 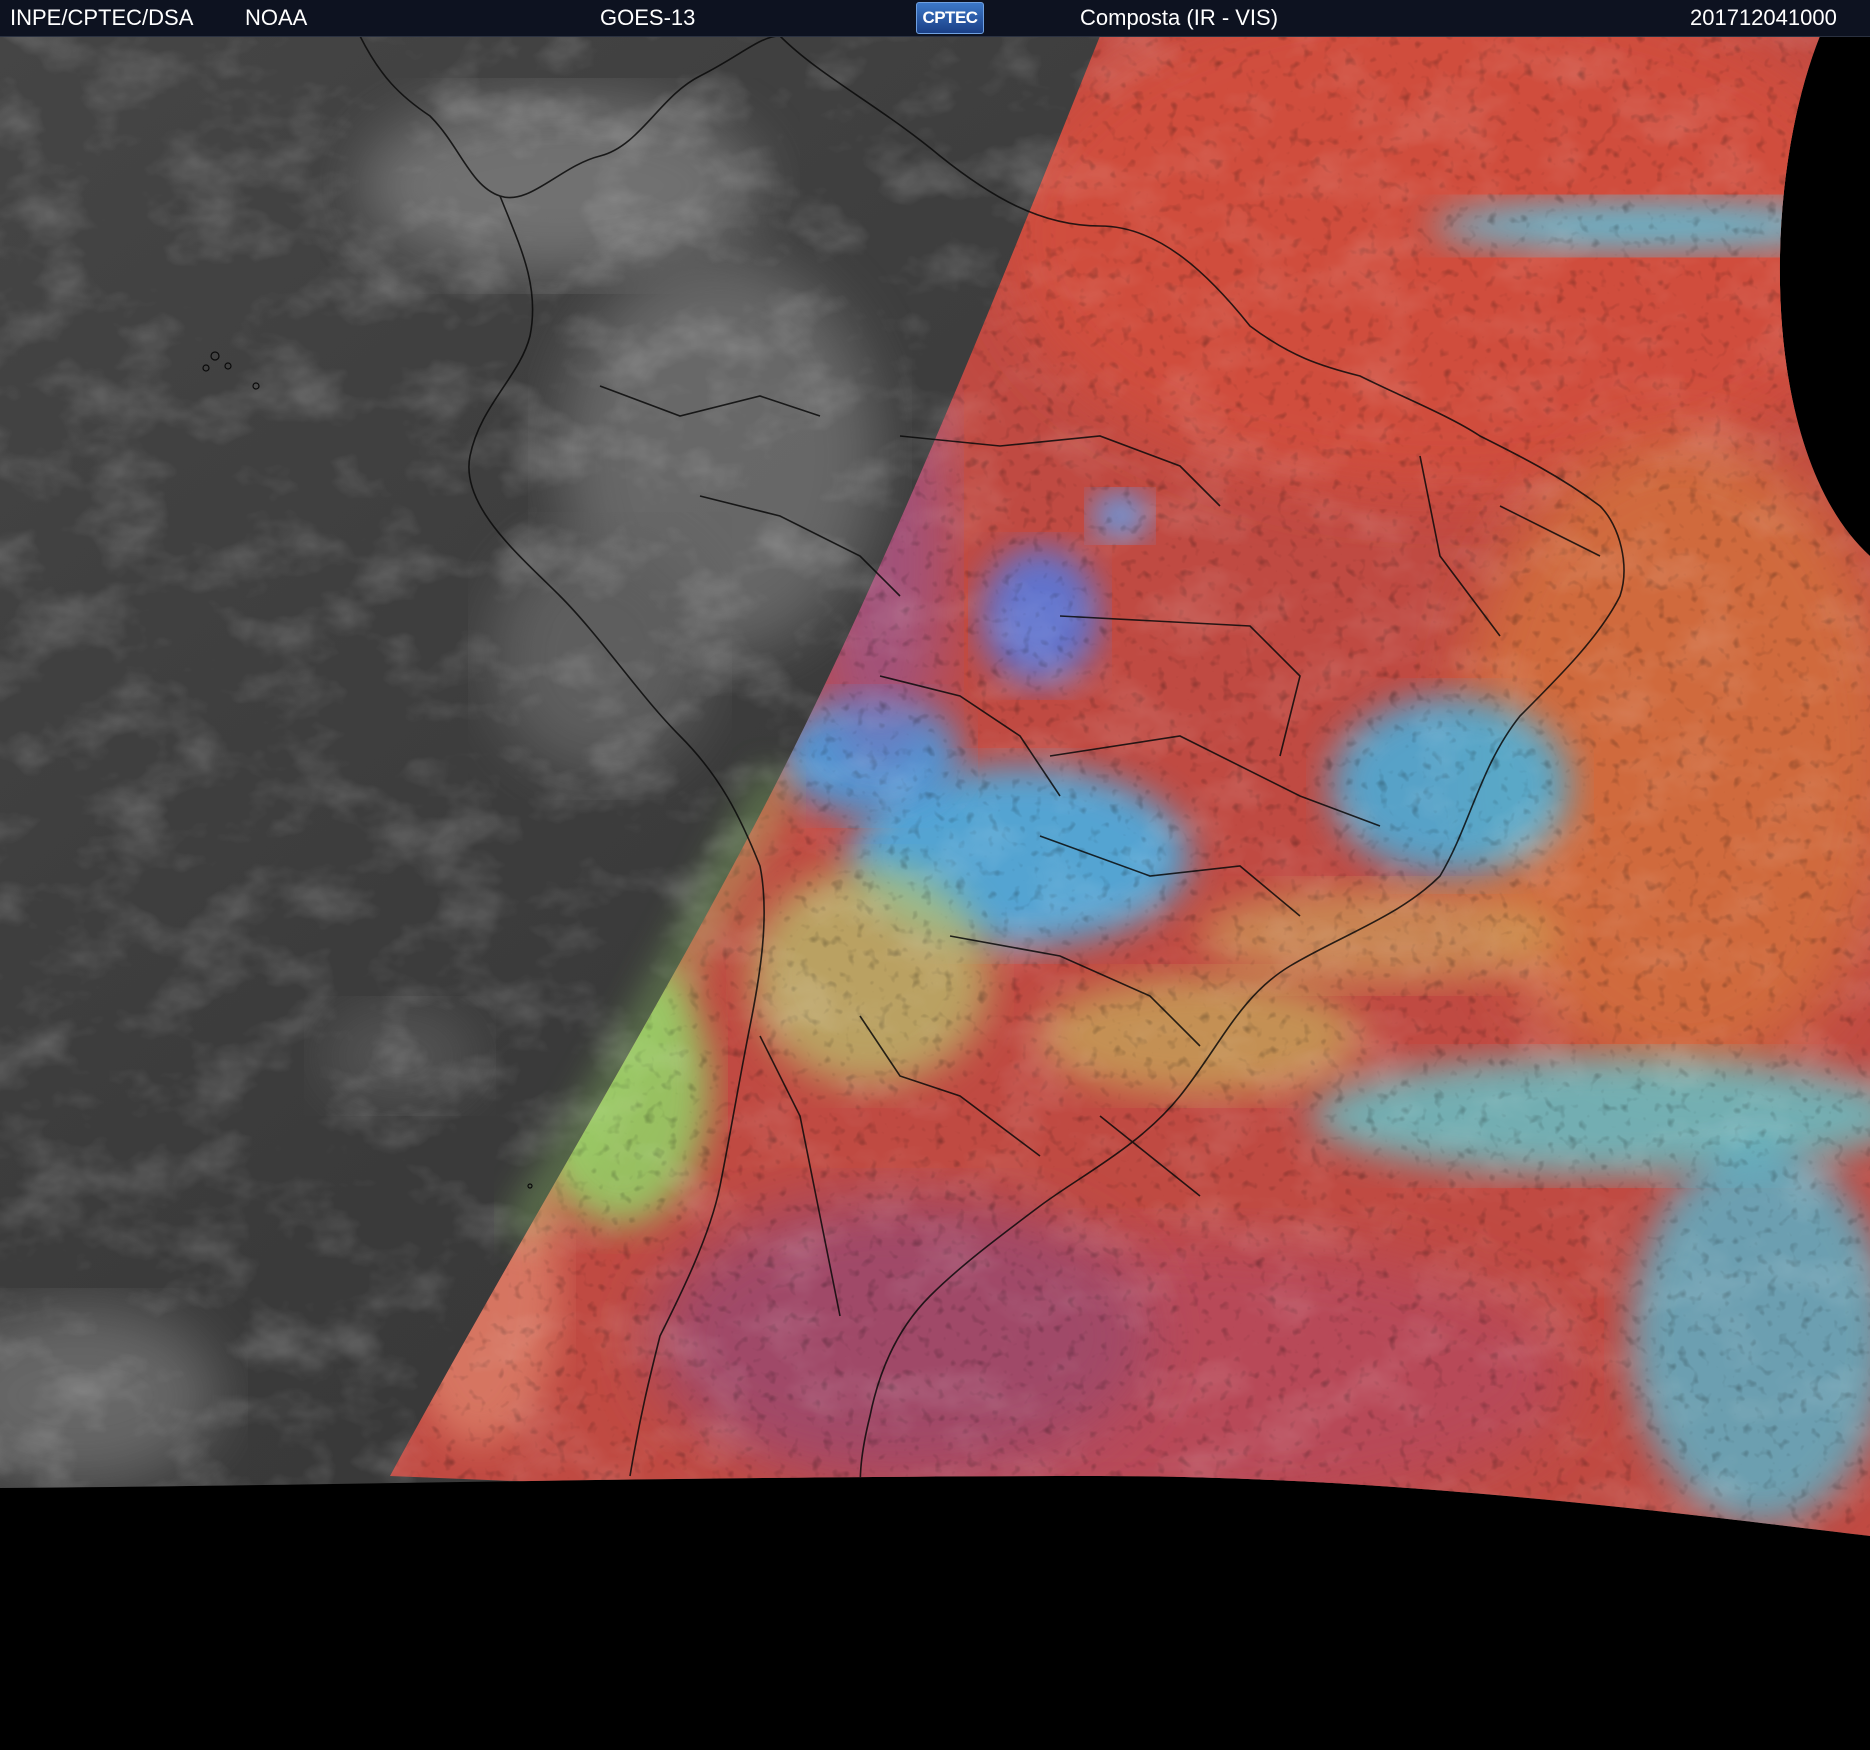 I want to click on satellite-label: GOES-13, so click(x=648, y=17).